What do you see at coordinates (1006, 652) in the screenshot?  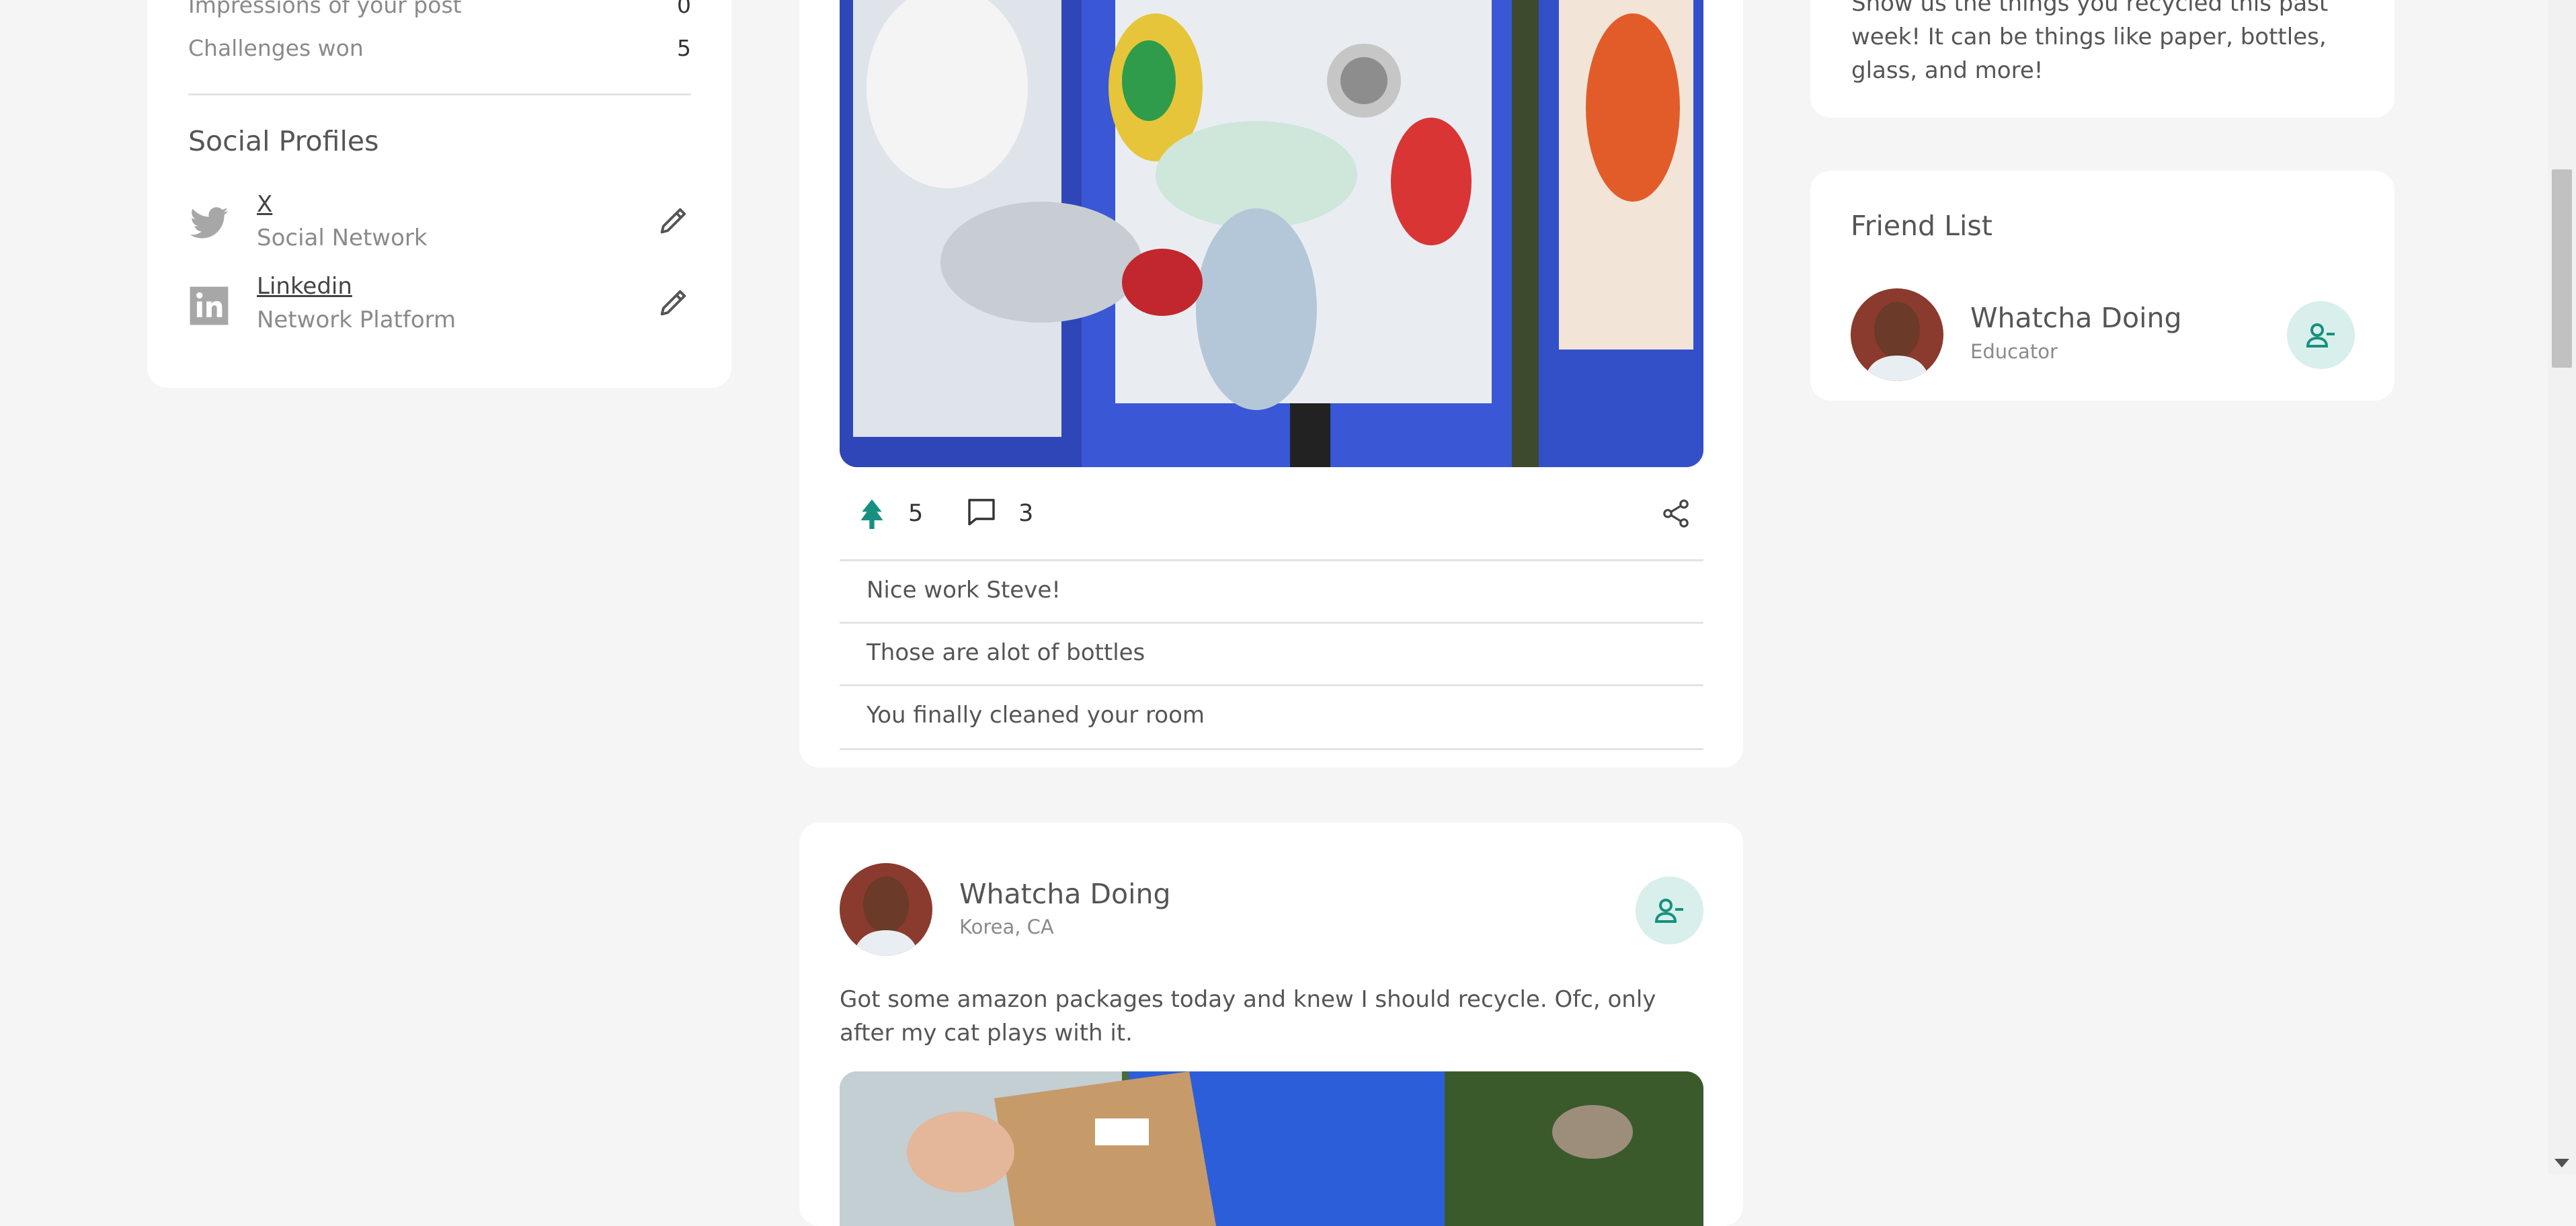 I see `comment-text: Those are alot of bottles` at bounding box center [1006, 652].